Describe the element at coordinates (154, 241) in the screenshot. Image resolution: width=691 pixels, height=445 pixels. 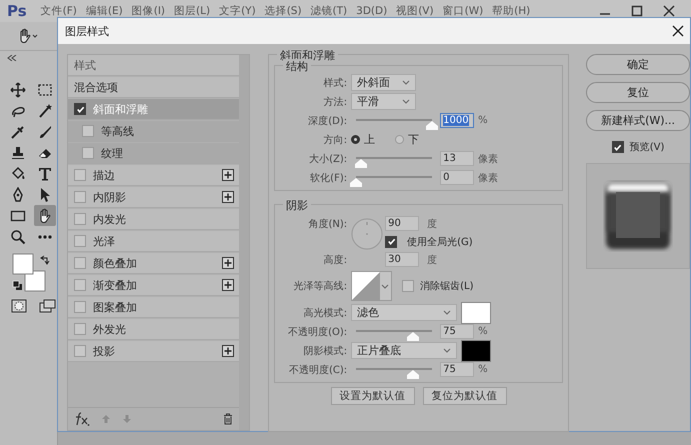
I see `style-list-item: 光泽` at that location.